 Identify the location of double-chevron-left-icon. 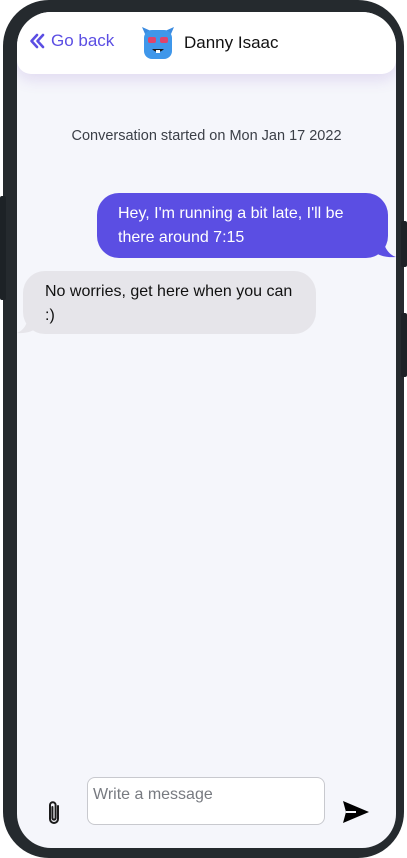
(37, 41).